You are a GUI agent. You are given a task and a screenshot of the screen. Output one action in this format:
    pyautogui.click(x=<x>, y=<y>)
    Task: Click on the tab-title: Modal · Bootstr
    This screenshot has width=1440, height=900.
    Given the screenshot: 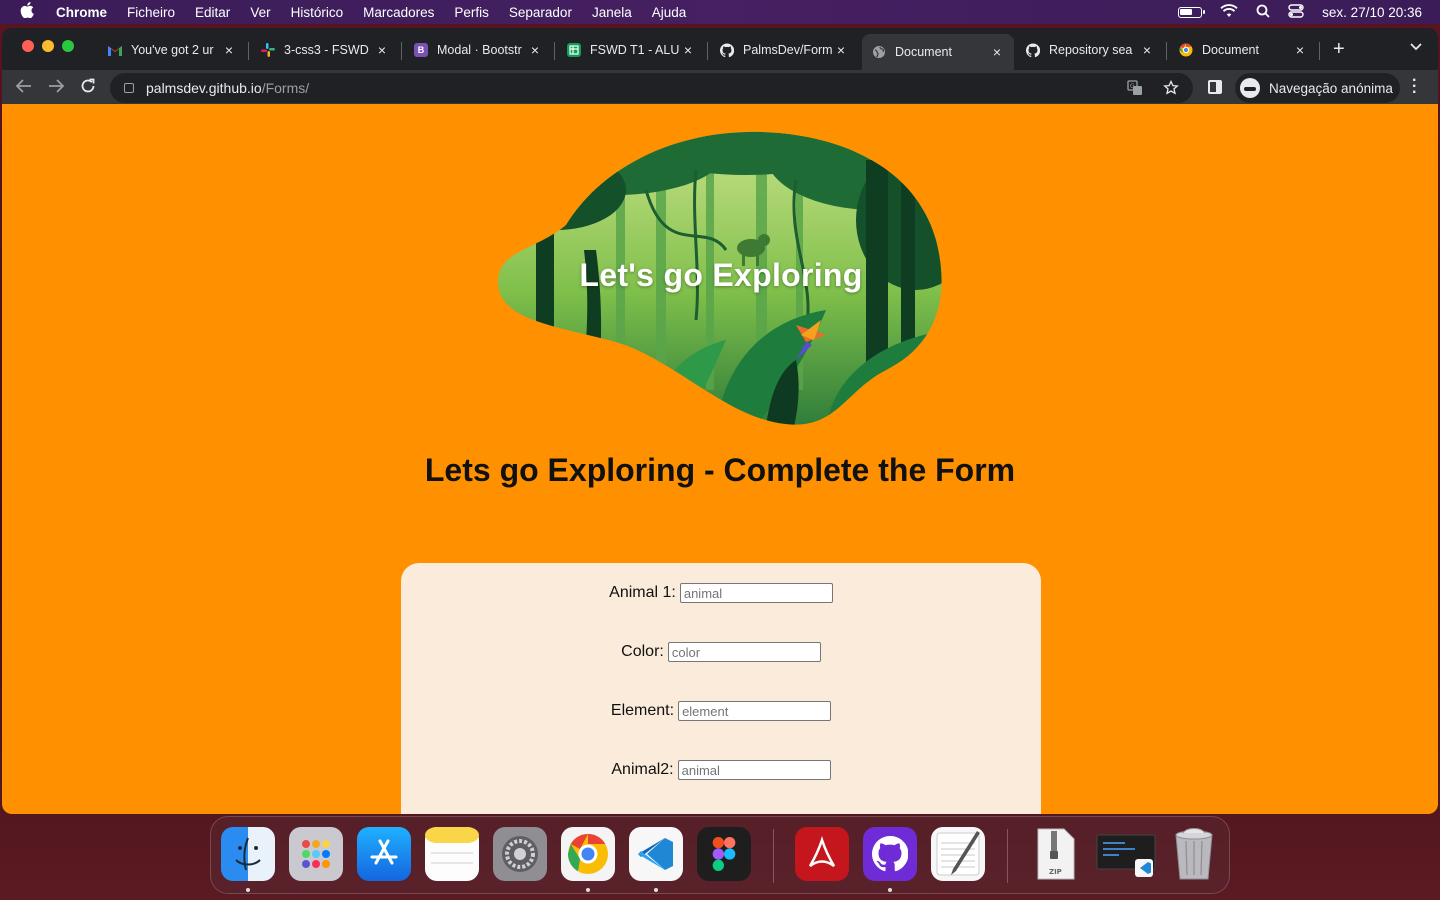 What is the action you would take?
    pyautogui.click(x=479, y=50)
    